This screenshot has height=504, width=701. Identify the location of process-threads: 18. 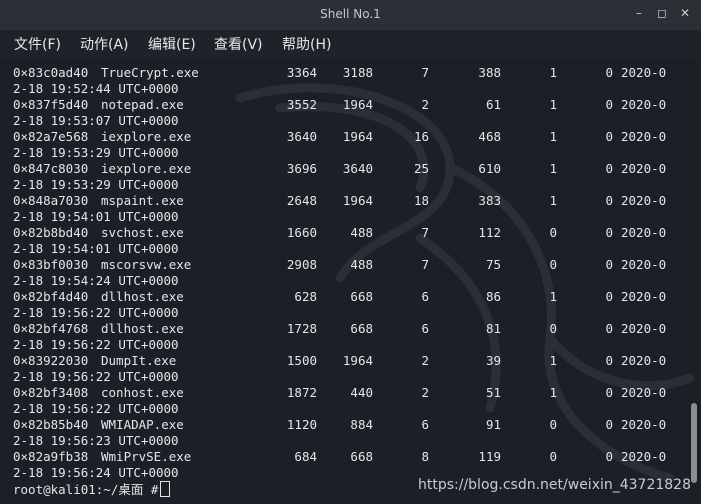
(421, 200).